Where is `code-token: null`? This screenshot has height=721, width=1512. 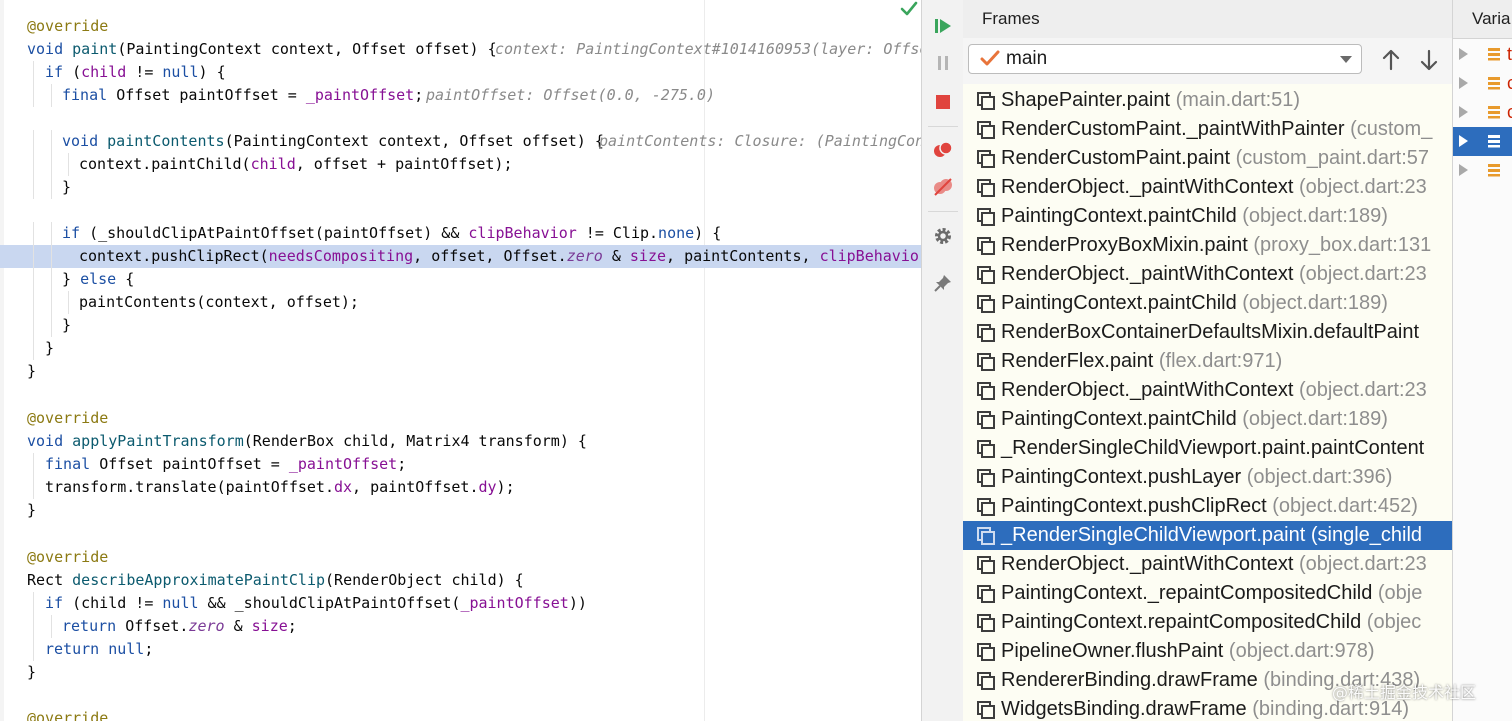 code-token: null is located at coordinates (180, 72).